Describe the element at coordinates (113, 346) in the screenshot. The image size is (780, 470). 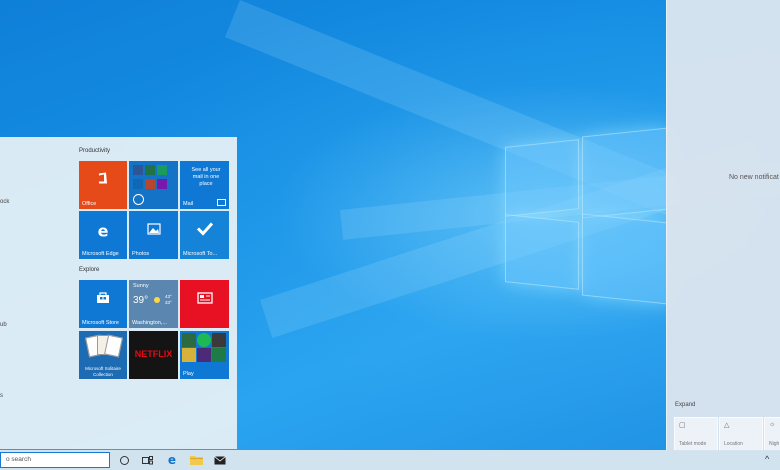
I see `cards-icon` at that location.